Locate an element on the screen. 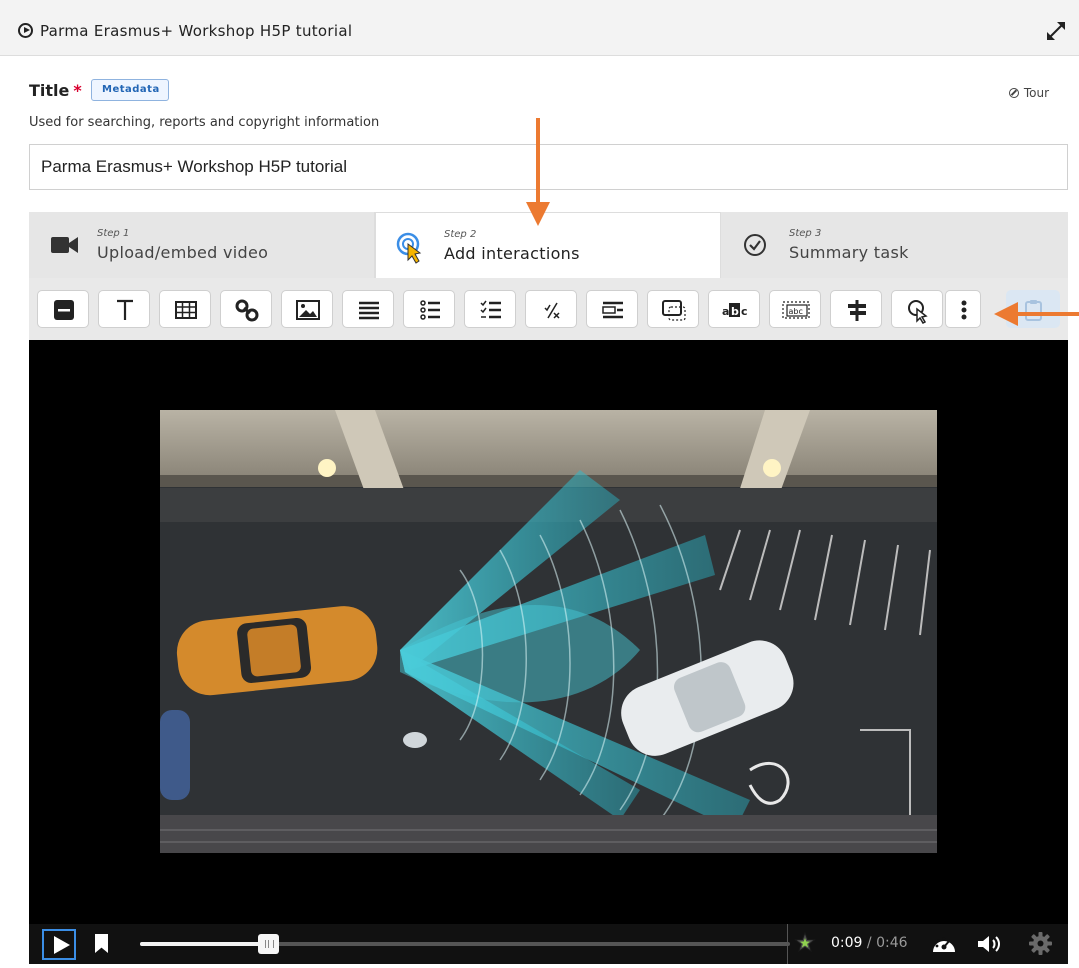  interactions-toolbar: abc abc is located at coordinates (548, 309).